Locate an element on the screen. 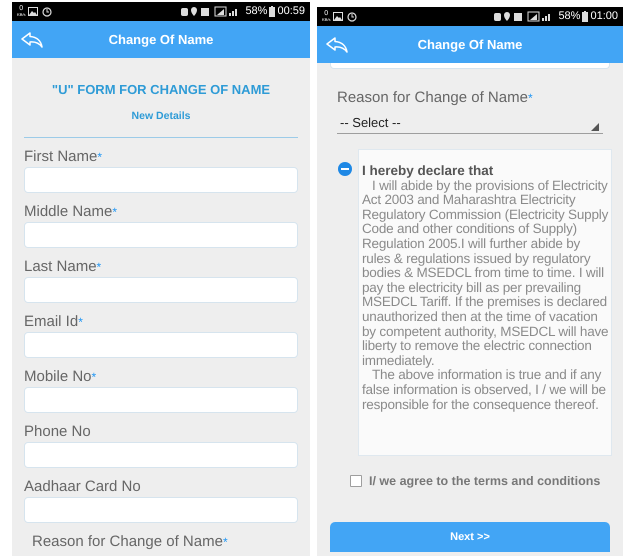 Image resolution: width=635 pixels, height=556 pixels. form-title: "U" FORM FOR CHANGE OF NAME is located at coordinates (161, 90).